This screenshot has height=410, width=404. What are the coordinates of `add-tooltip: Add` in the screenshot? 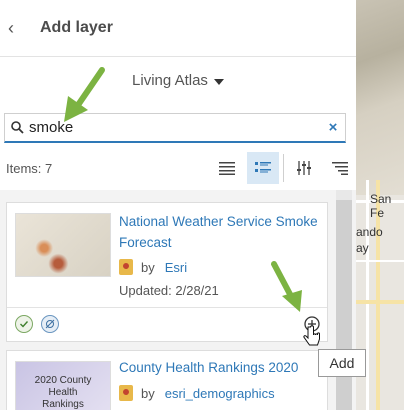 It's located at (342, 363).